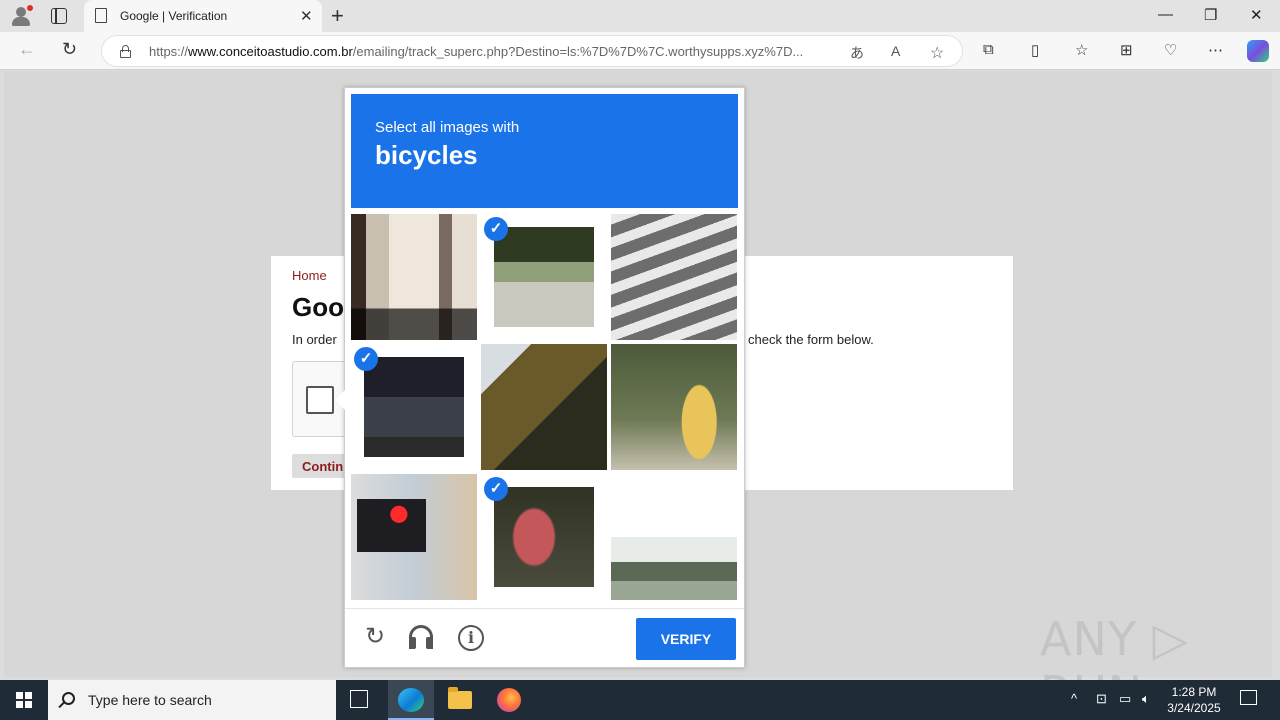  What do you see at coordinates (1165, 14) in the screenshot?
I see `minimize-button: —` at bounding box center [1165, 14].